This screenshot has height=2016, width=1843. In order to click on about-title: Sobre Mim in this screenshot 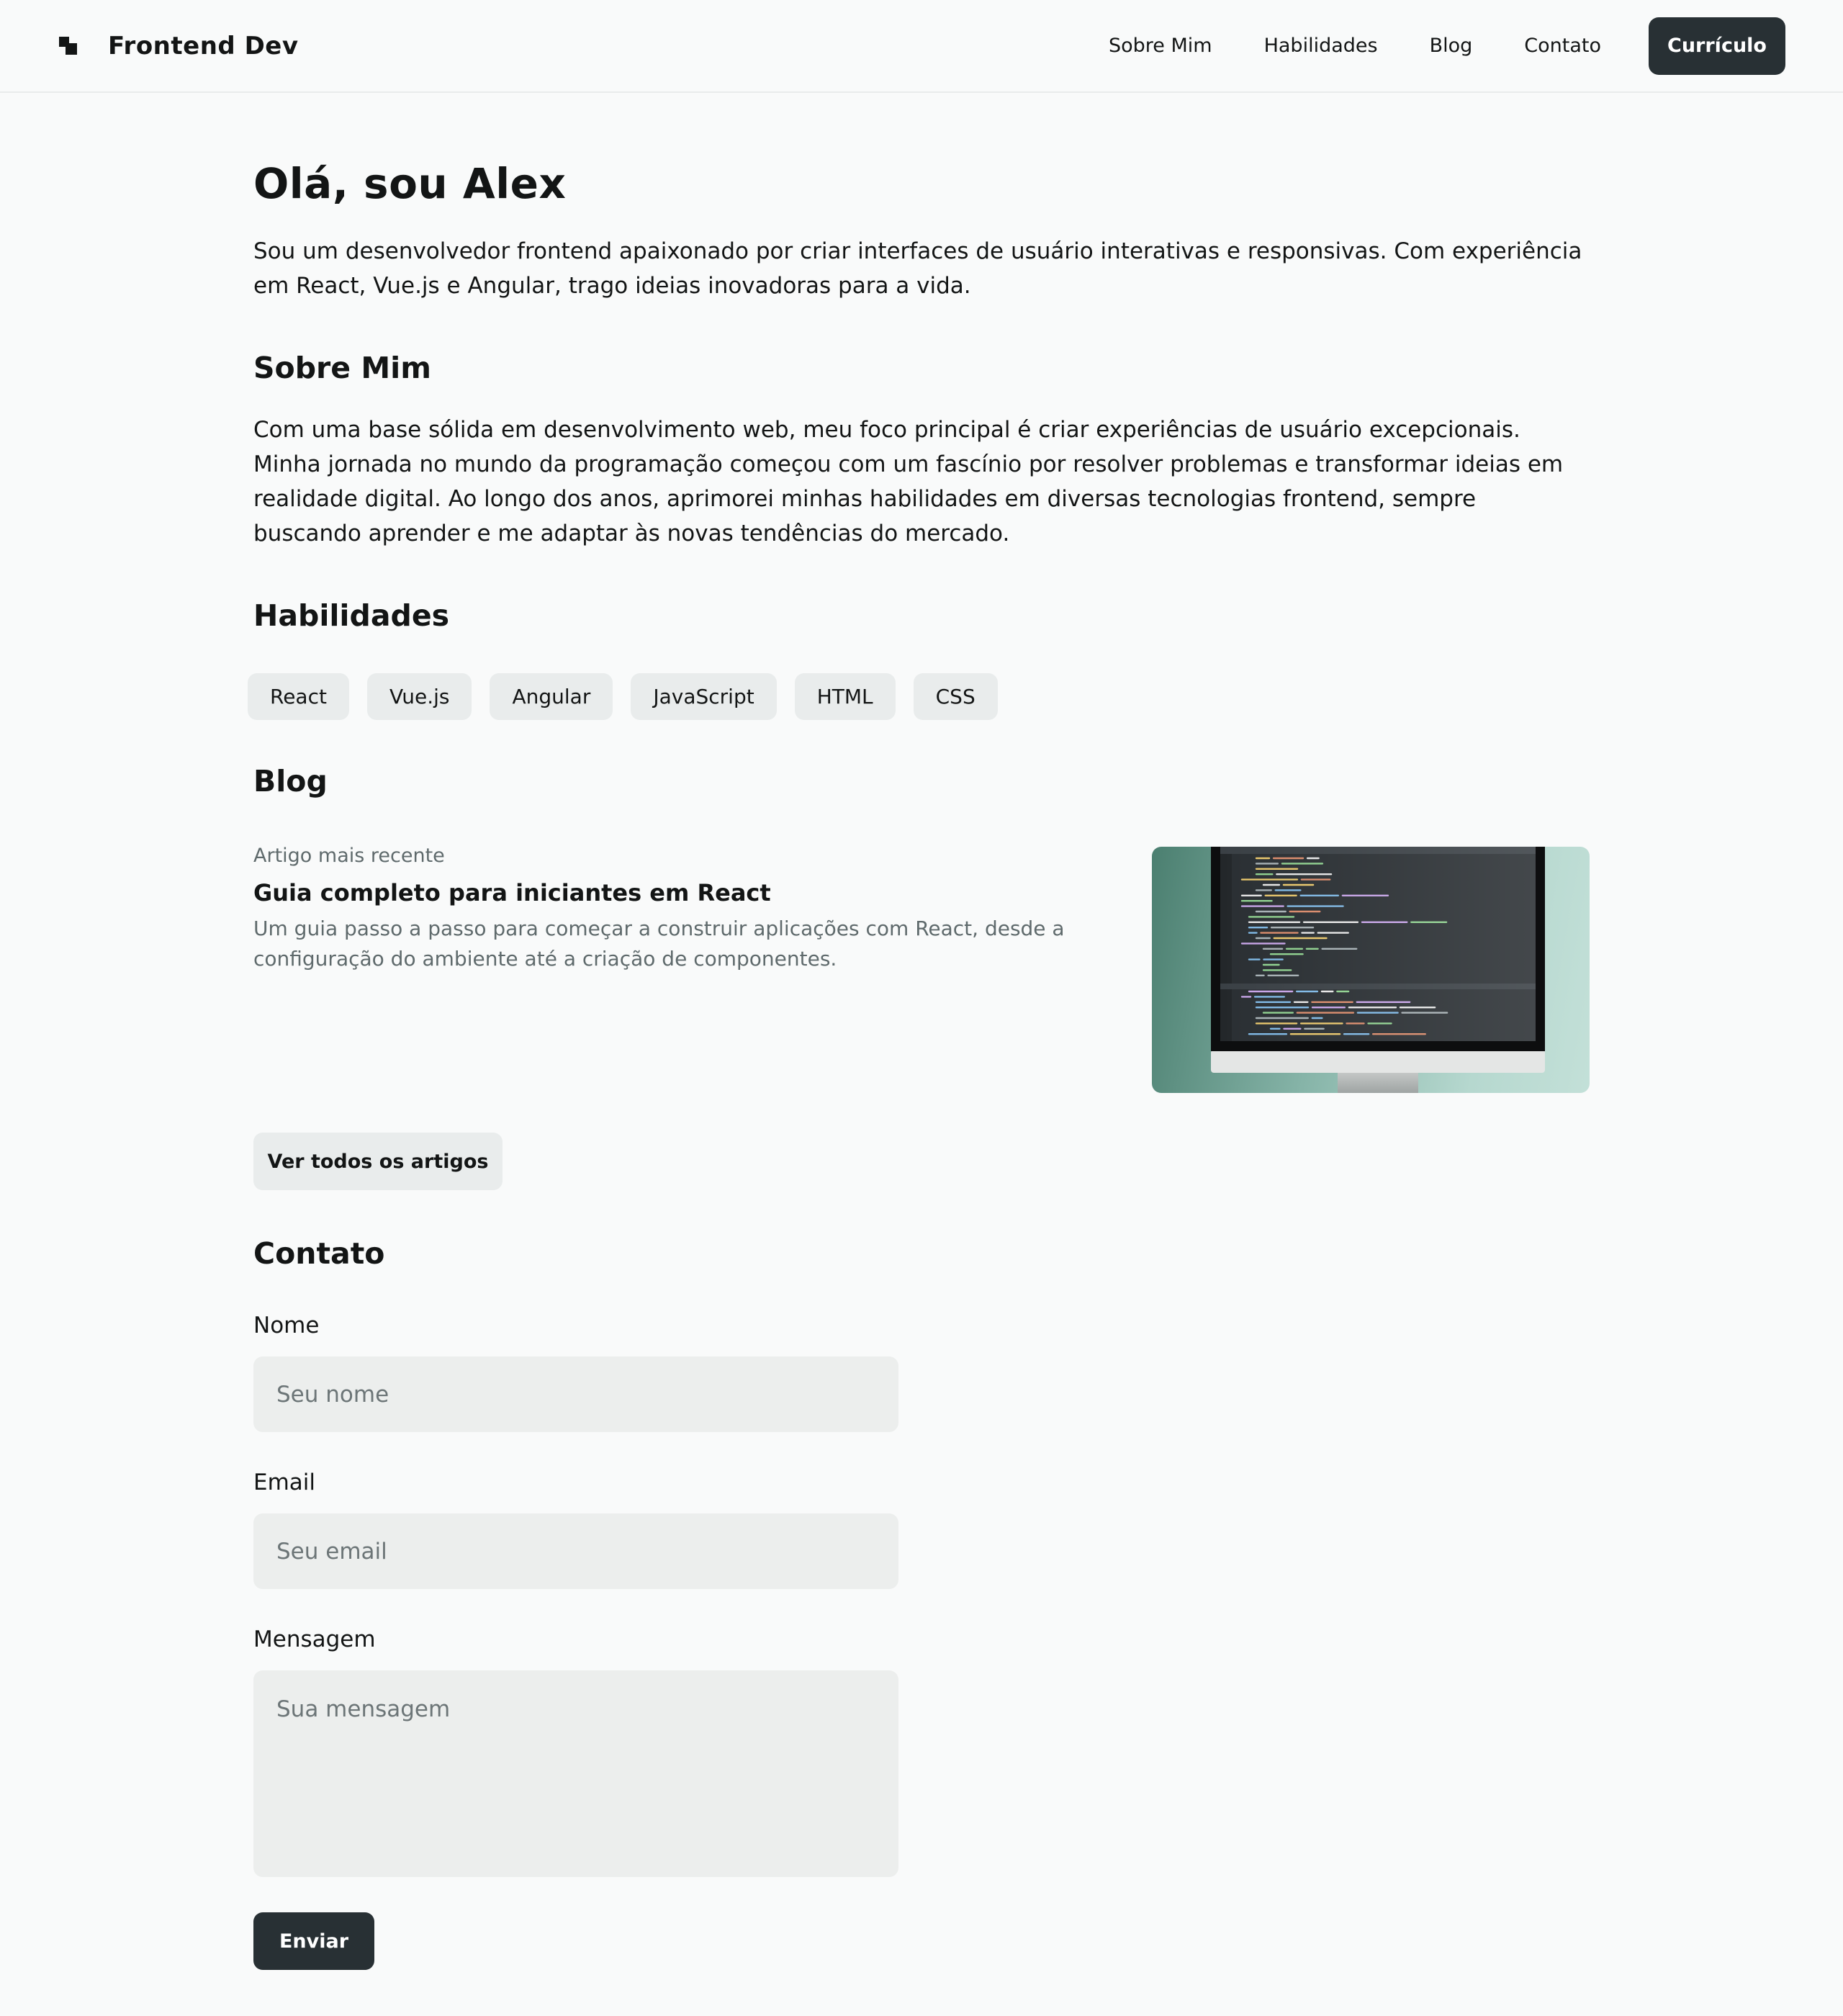, I will do `click(342, 368)`.